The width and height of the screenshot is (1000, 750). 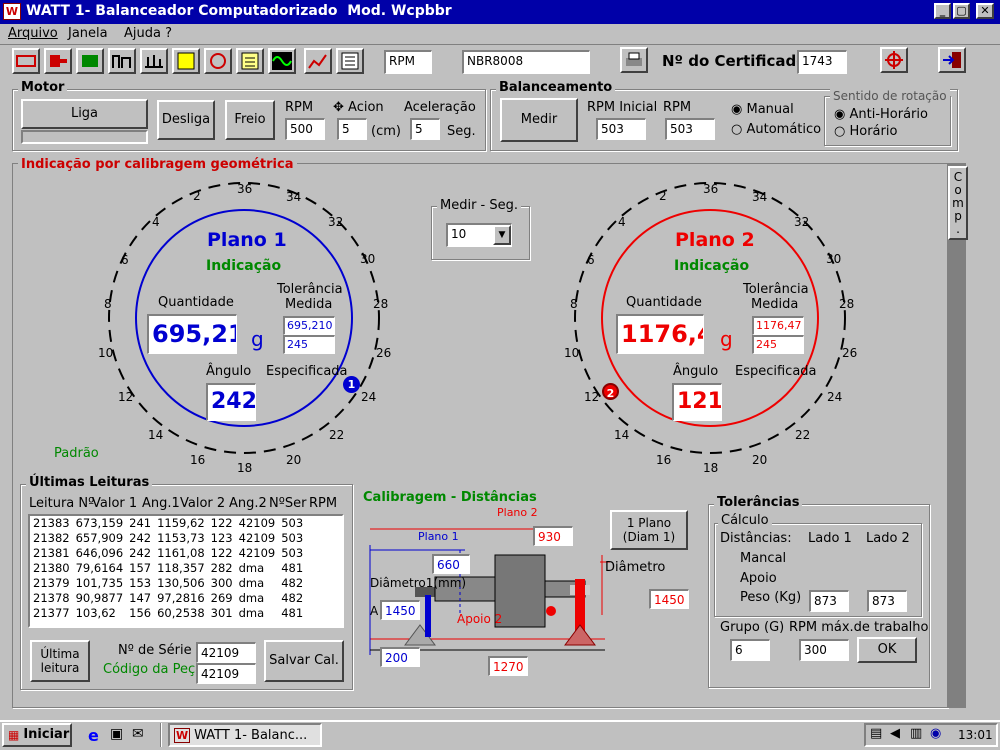 What do you see at coordinates (318, 61) in the screenshot?
I see `toolbar-graph-icon` at bounding box center [318, 61].